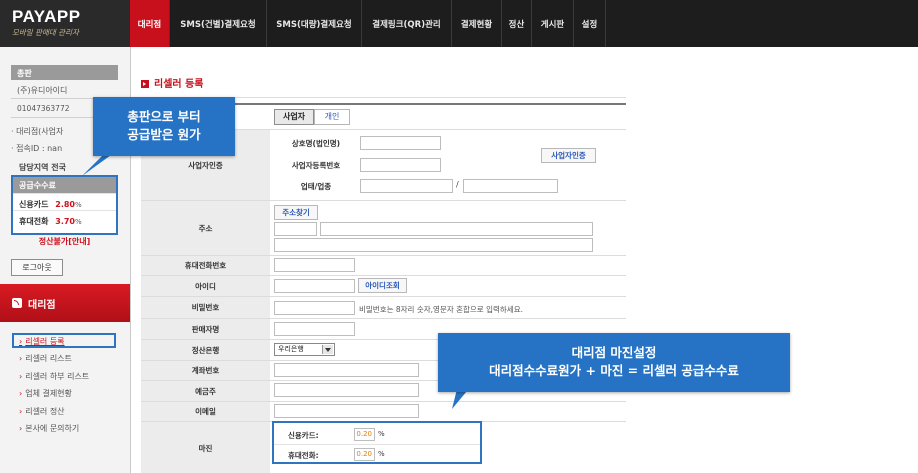  What do you see at coordinates (205, 307) in the screenshot?
I see `password-label: 비밀번호` at bounding box center [205, 307].